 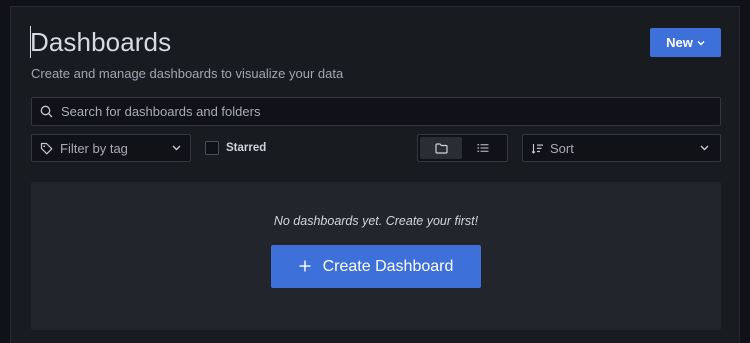 I want to click on starred-filter: Starred, so click(x=235, y=148).